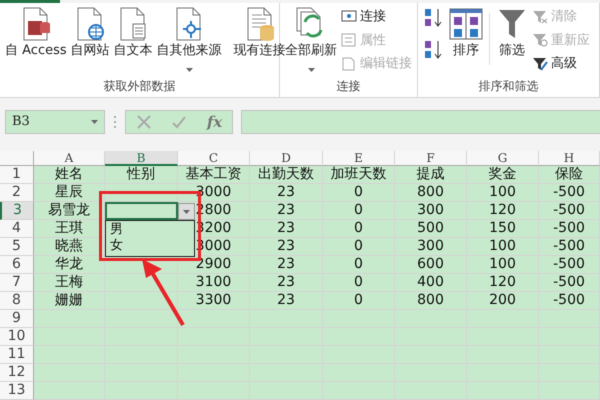 The width and height of the screenshot is (600, 400). Describe the element at coordinates (359, 175) in the screenshot. I see `table-cell: 加班天数` at that location.